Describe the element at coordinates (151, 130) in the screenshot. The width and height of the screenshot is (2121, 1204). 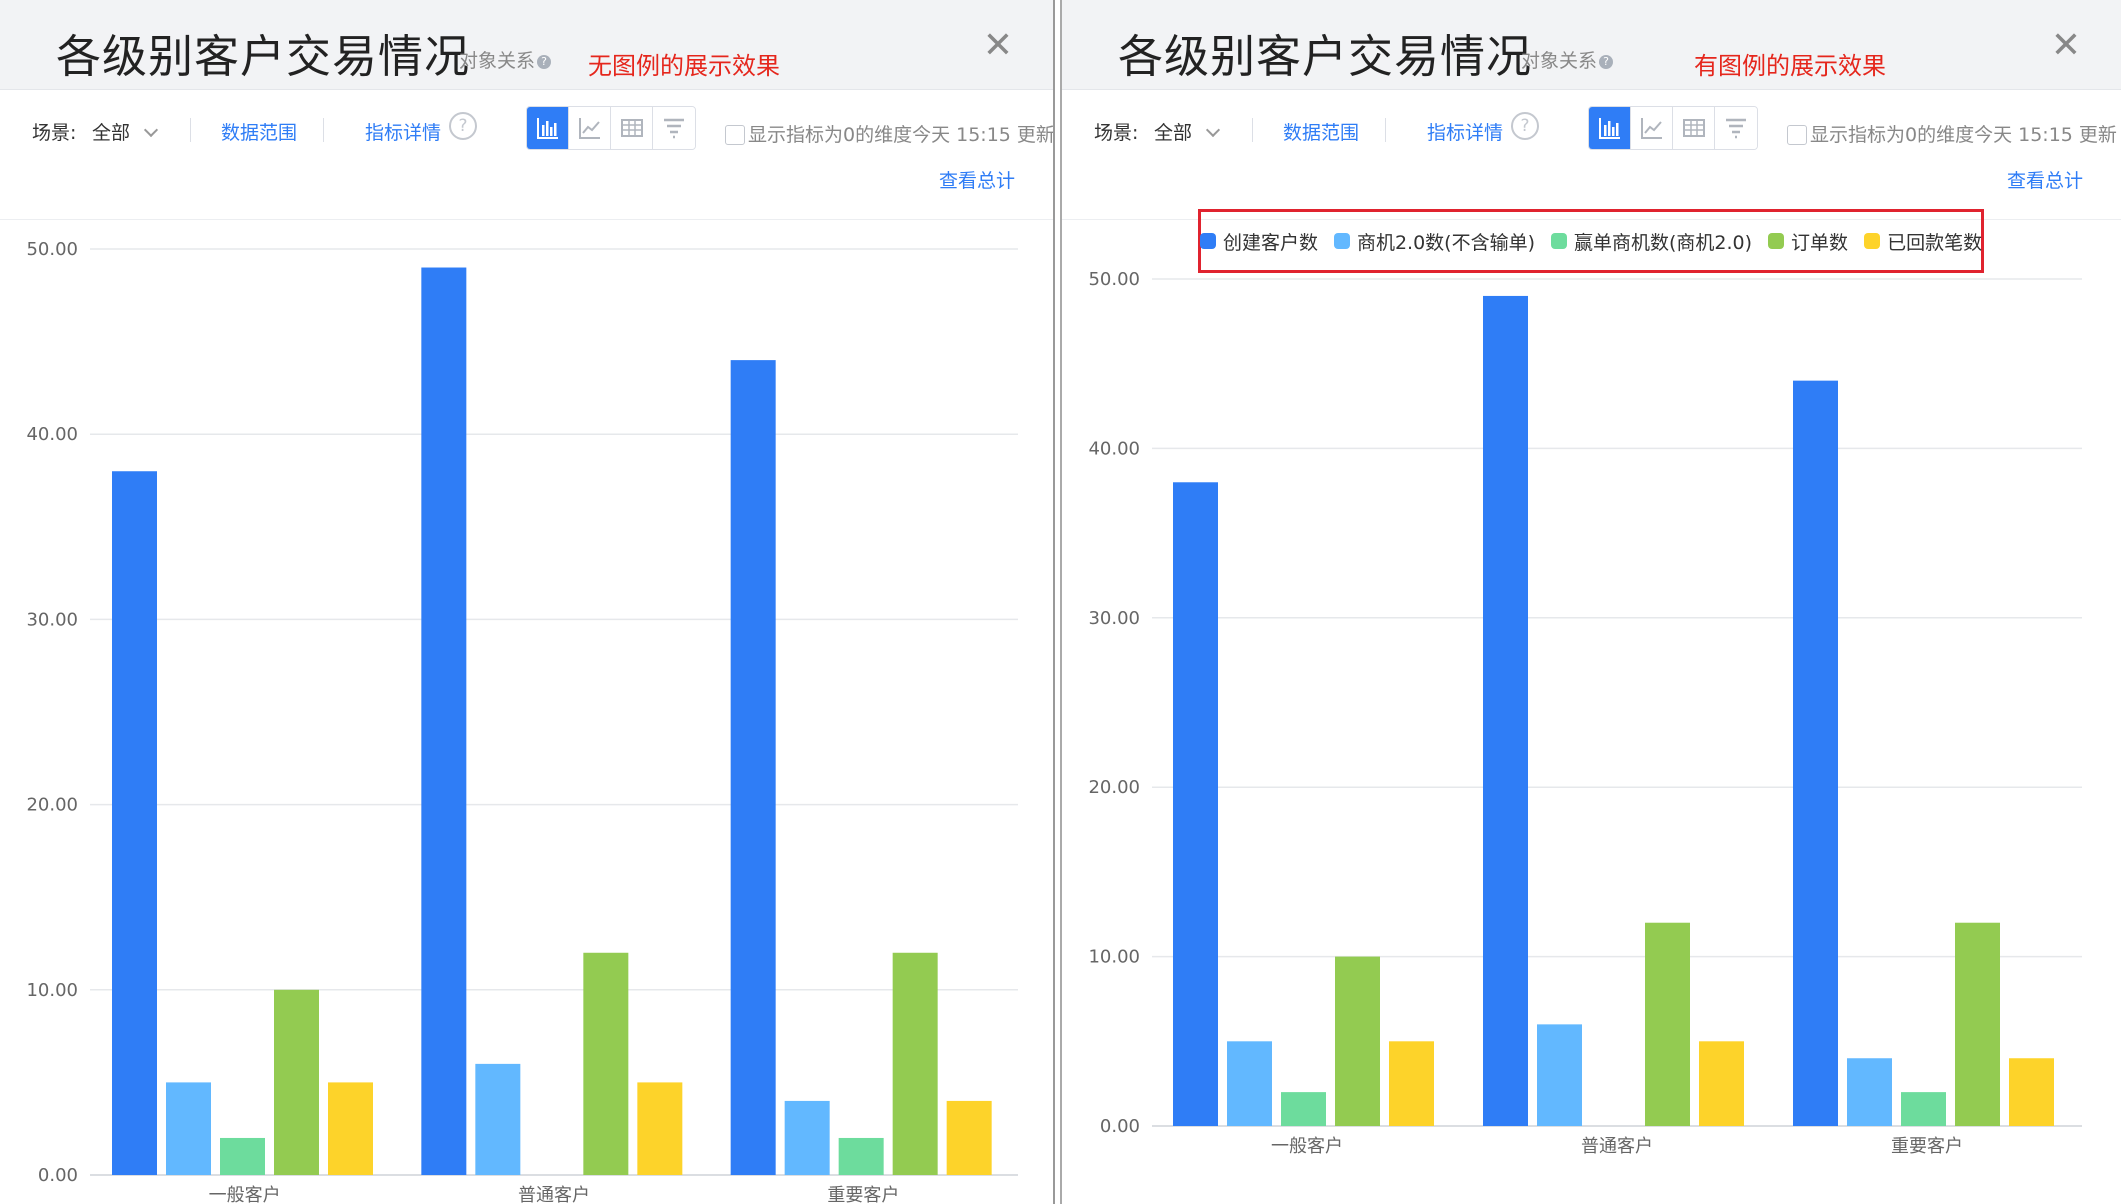
I see `chevron-down-icon` at that location.